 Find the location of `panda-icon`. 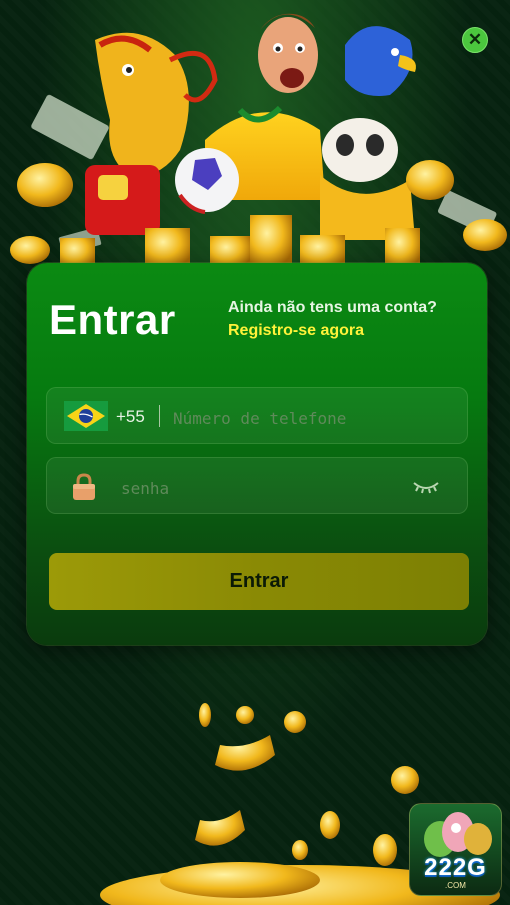

panda-icon is located at coordinates (367, 179).